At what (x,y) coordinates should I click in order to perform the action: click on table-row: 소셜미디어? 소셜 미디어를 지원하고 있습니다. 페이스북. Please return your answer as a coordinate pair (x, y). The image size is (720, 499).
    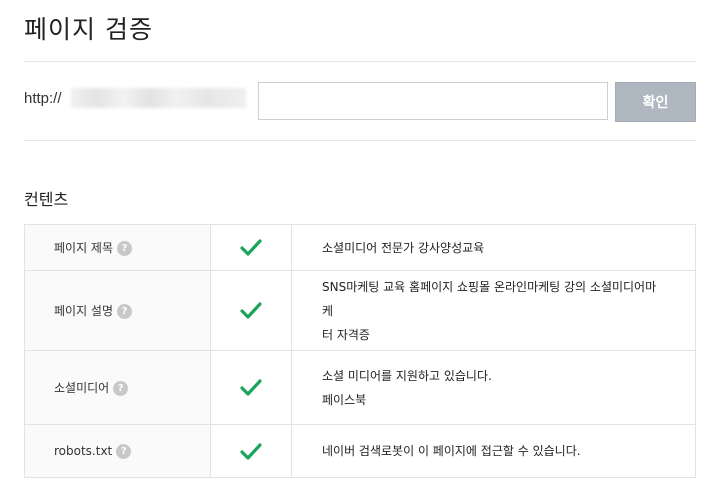
    Looking at the image, I should click on (360, 387).